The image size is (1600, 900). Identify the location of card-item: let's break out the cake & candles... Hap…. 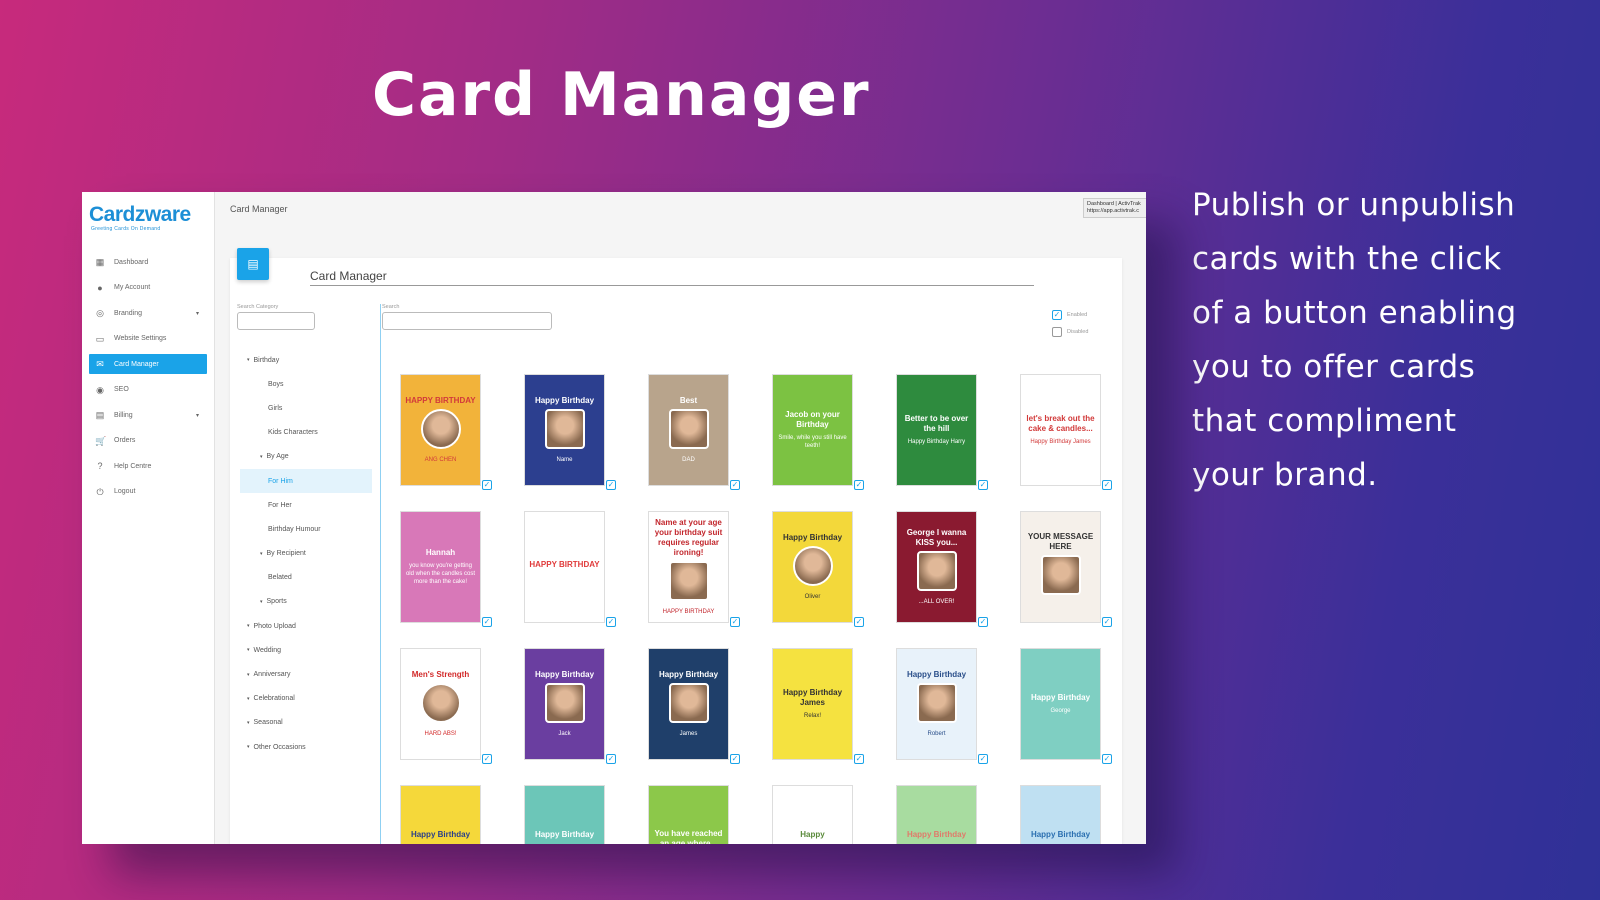
(1066, 432).